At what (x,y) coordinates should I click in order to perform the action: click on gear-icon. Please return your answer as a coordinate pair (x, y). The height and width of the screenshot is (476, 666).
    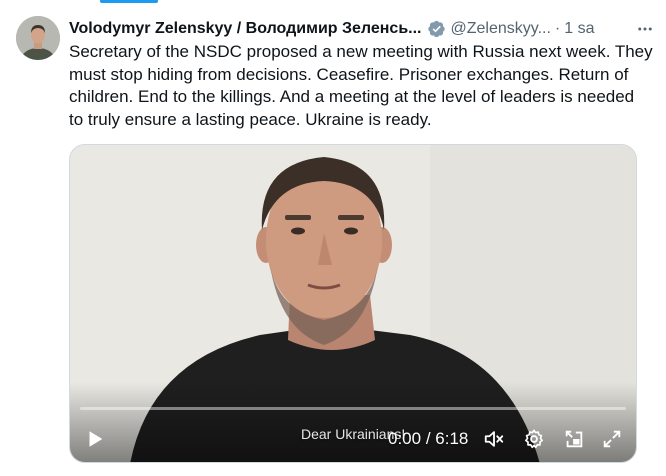
    Looking at the image, I should click on (534, 439).